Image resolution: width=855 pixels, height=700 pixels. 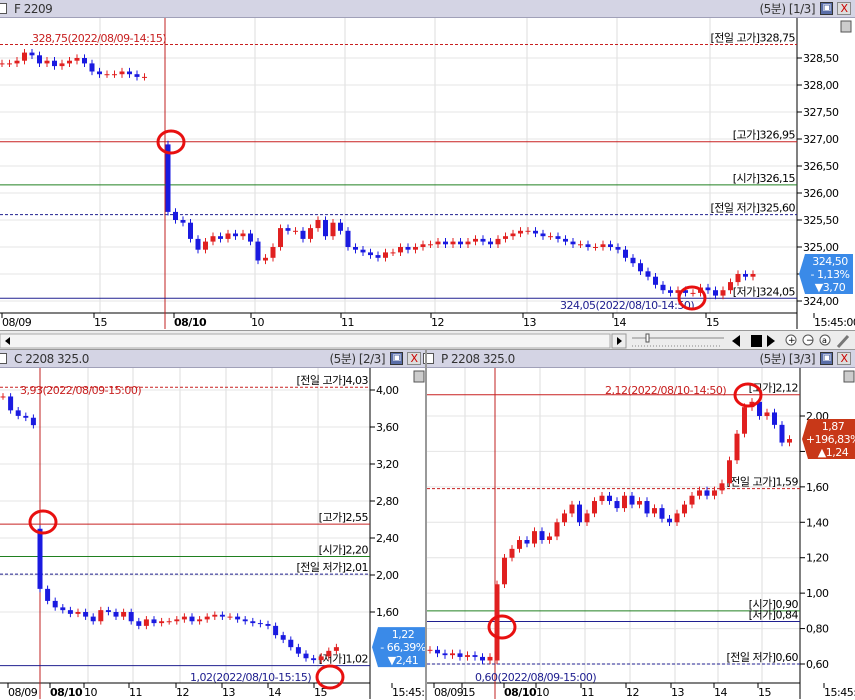 I want to click on x-axis-tick-label: 08/10, so click(x=520, y=692).